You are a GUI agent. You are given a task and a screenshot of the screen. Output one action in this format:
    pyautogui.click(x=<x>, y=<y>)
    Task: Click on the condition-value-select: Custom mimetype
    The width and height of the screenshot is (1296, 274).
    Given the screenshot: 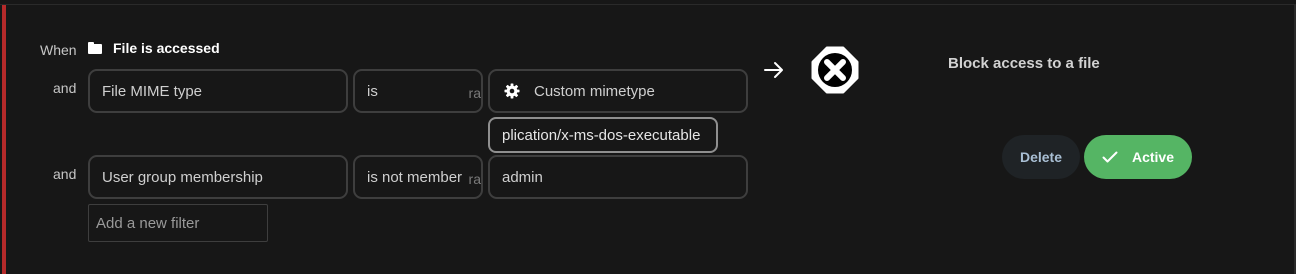 What is the action you would take?
    pyautogui.click(x=618, y=91)
    